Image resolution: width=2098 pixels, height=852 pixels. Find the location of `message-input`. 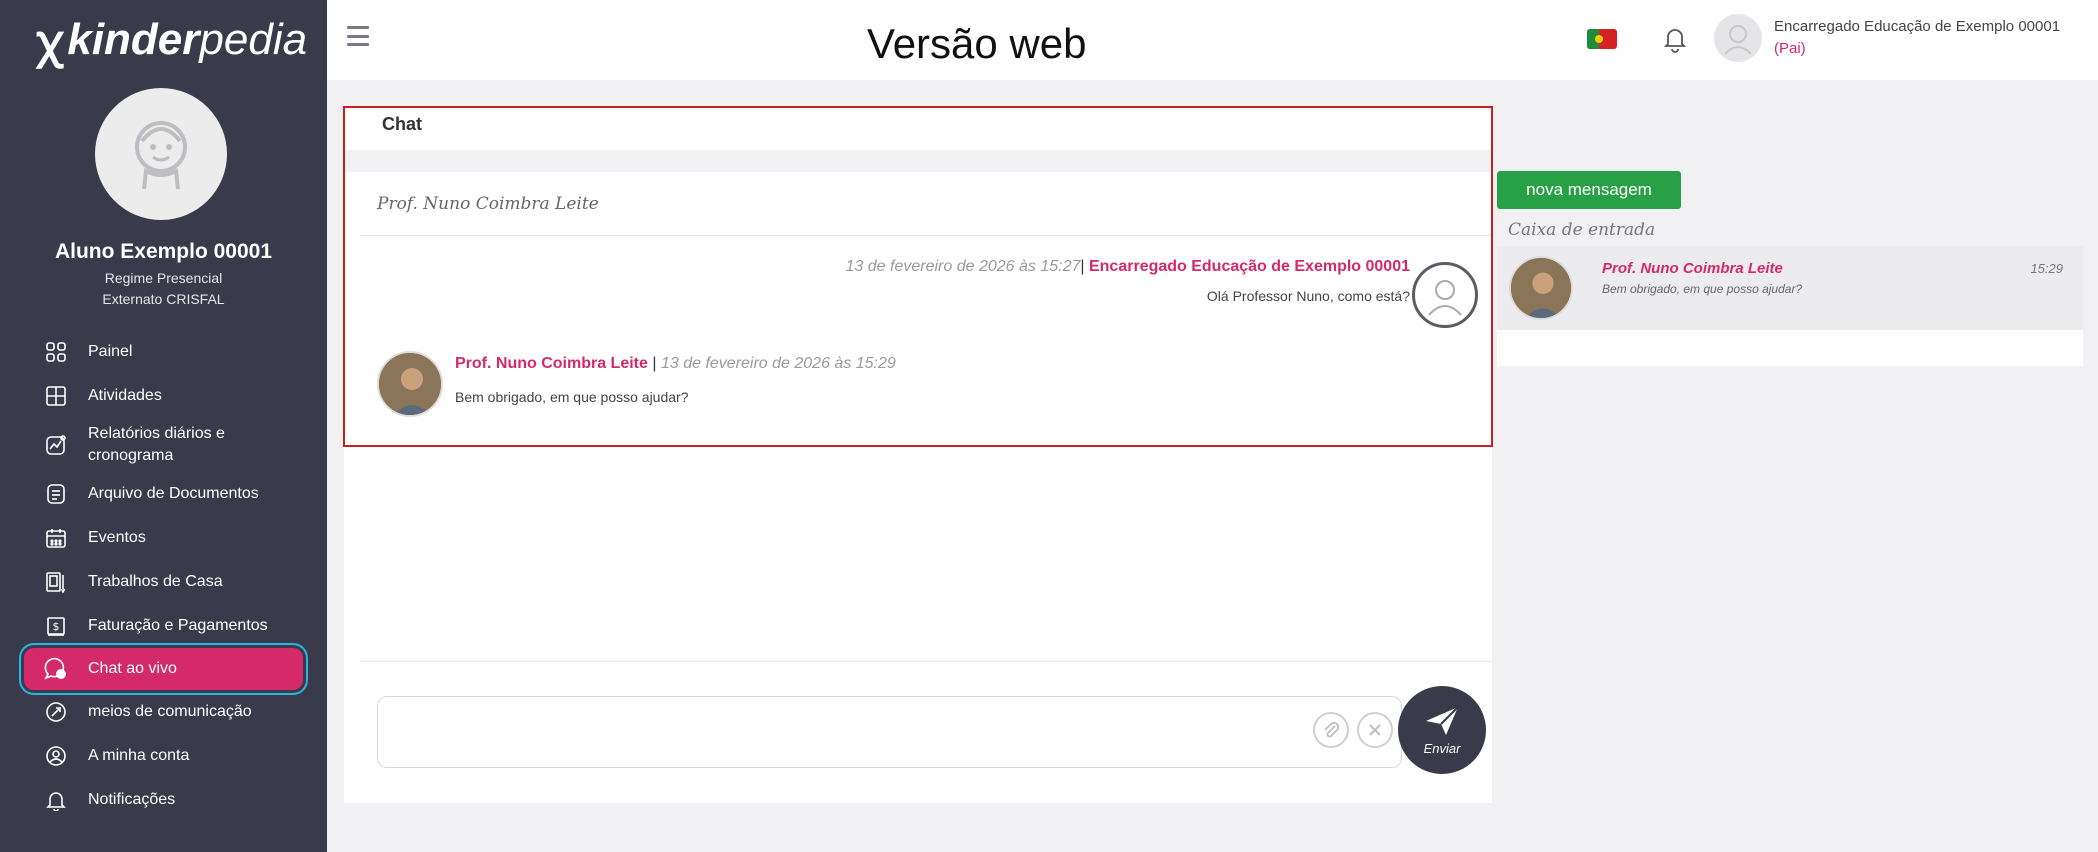

message-input is located at coordinates (889, 732).